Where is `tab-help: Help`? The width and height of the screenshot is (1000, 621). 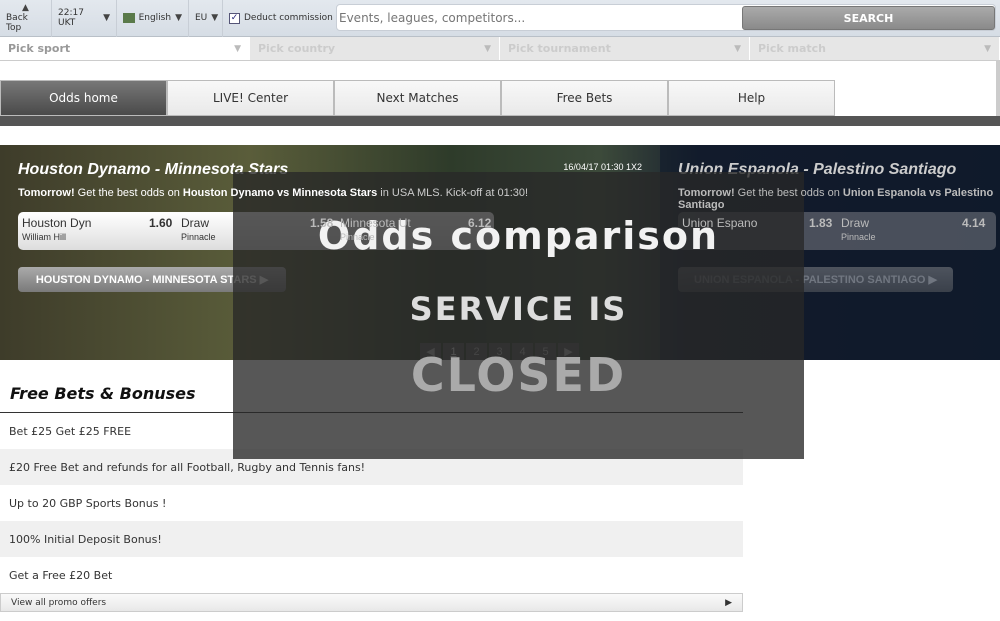
tab-help: Help is located at coordinates (751, 98).